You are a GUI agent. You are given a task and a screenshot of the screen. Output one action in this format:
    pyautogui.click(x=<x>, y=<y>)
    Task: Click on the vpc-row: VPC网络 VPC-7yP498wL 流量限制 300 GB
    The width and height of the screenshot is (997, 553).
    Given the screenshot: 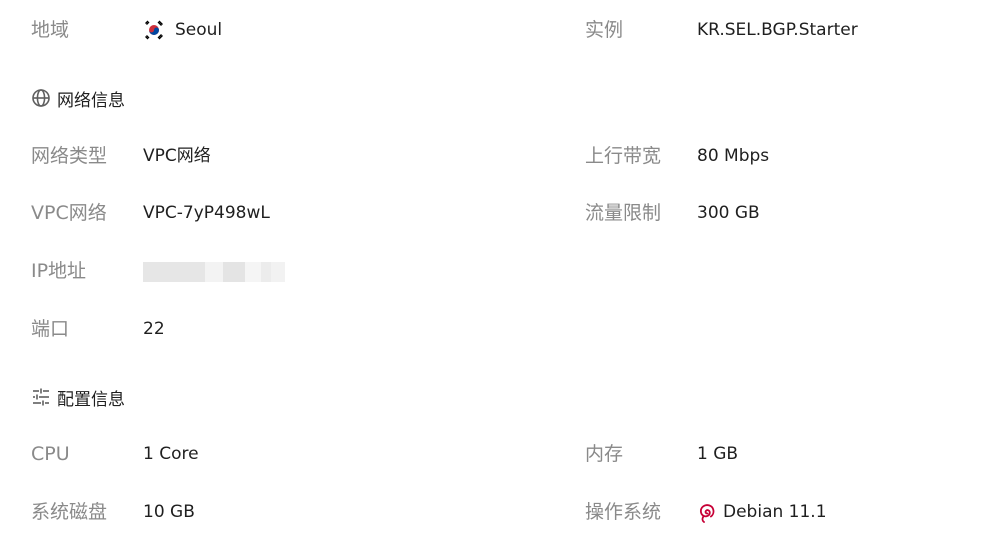 What is the action you would take?
    pyautogui.click(x=498, y=213)
    